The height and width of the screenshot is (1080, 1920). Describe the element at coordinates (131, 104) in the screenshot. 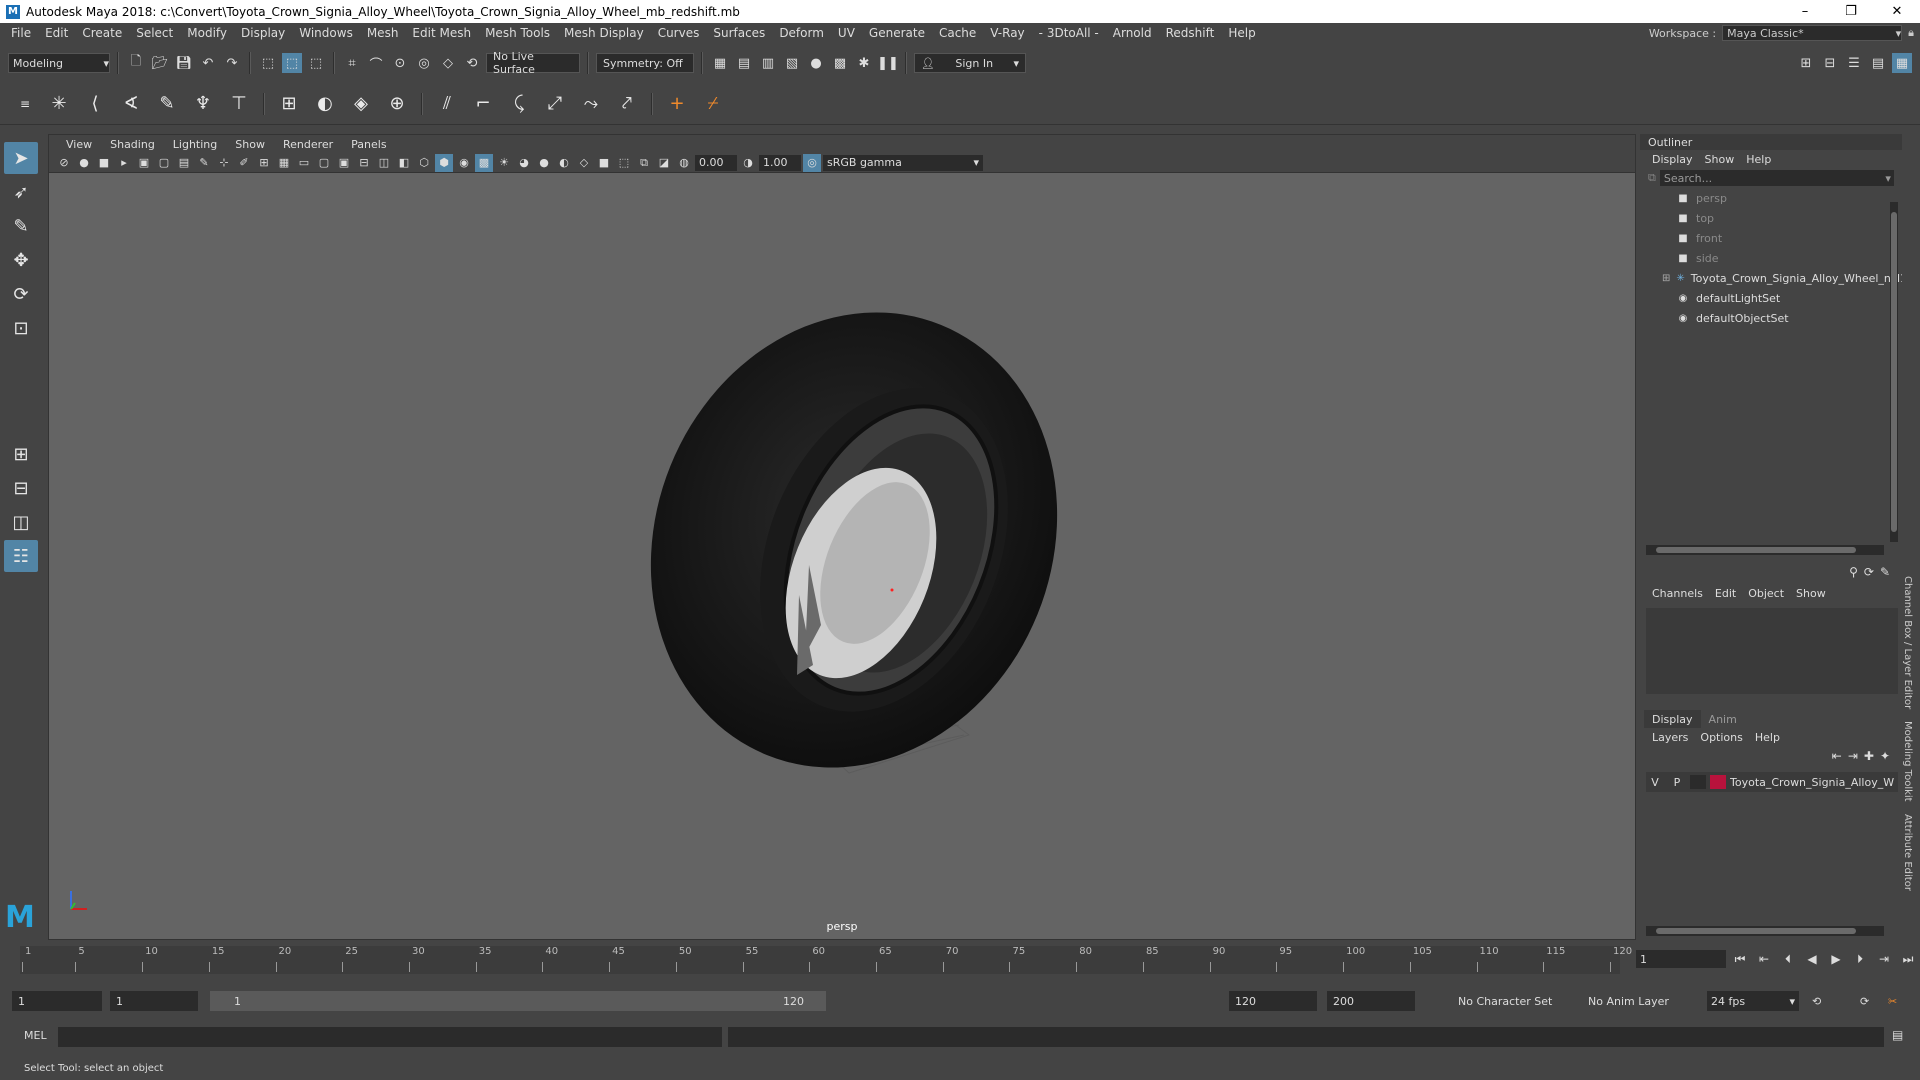

I see `curve-ep-icon: ∢` at that location.